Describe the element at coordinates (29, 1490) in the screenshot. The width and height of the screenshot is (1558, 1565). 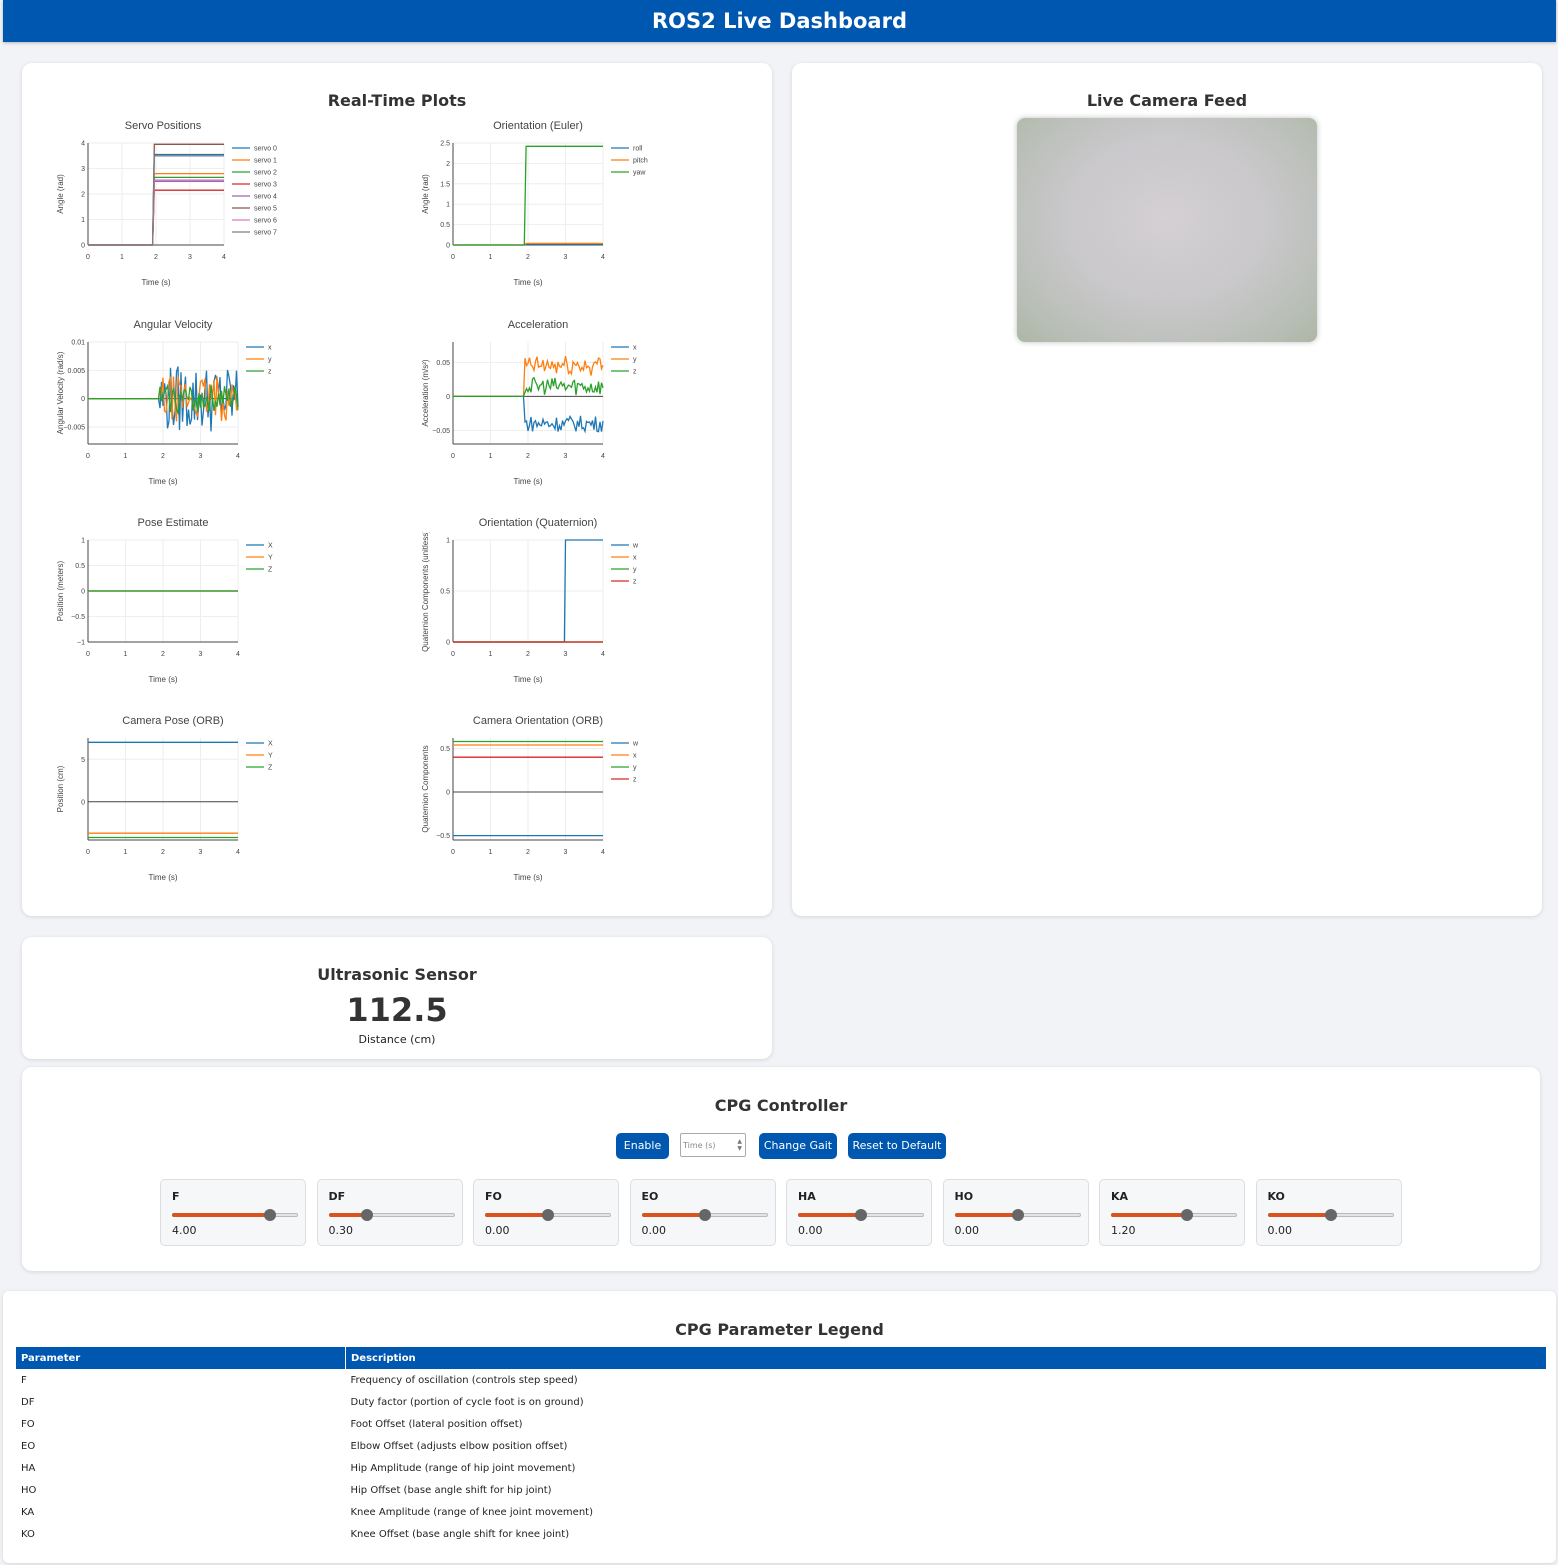
I see `legend-param: HO` at that location.